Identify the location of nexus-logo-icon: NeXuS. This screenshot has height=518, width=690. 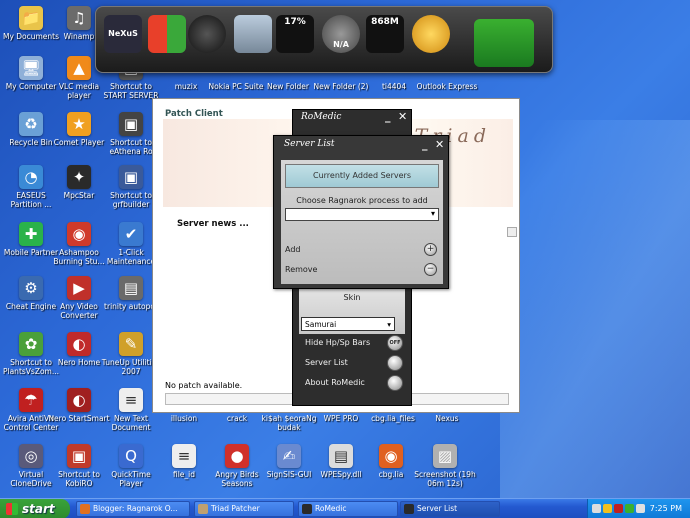
(123, 34).